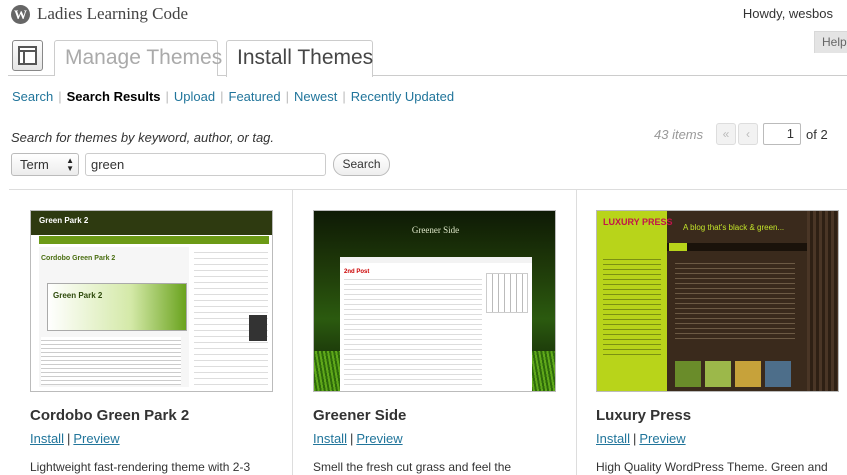 The height and width of the screenshot is (475, 847). Describe the element at coordinates (435, 230) in the screenshot. I see `screenshot-logo: Greener Side` at that location.